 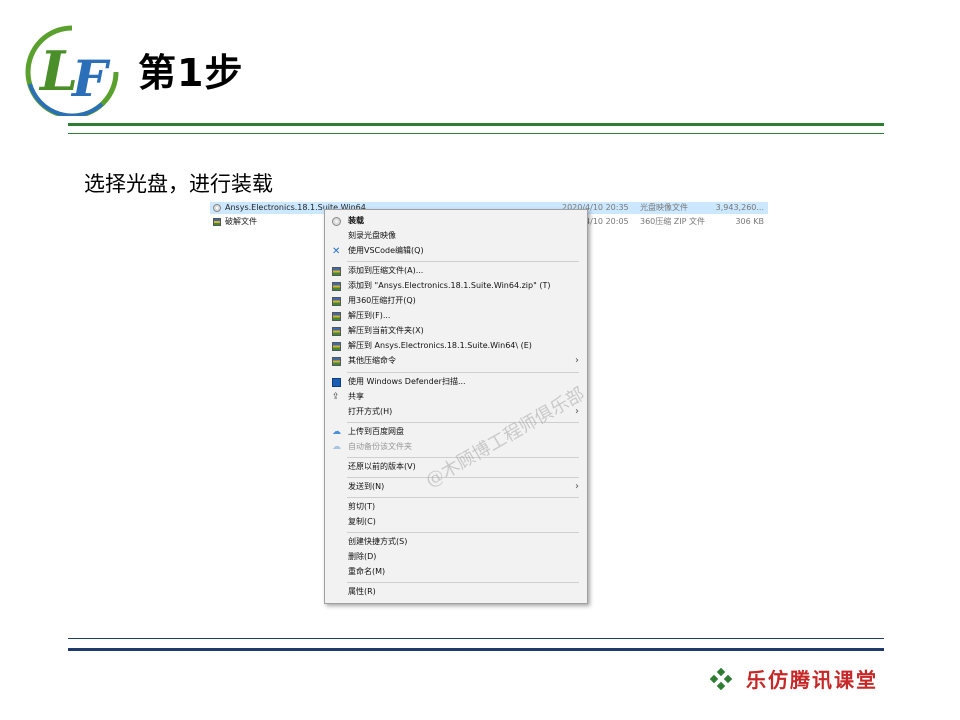 I want to click on menu-label: 发送到(N), so click(x=366, y=486).